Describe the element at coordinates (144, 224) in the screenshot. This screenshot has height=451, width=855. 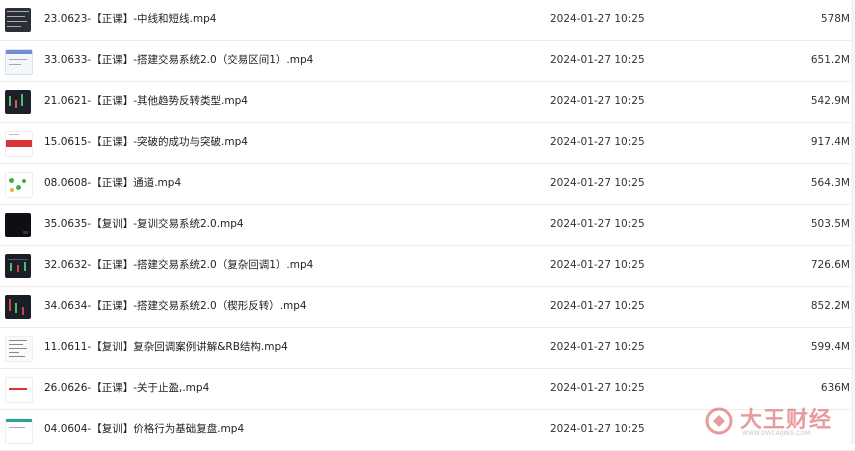
I see `file-name: 35.0635-【复训】-复训交易系统2.0.mp4` at that location.